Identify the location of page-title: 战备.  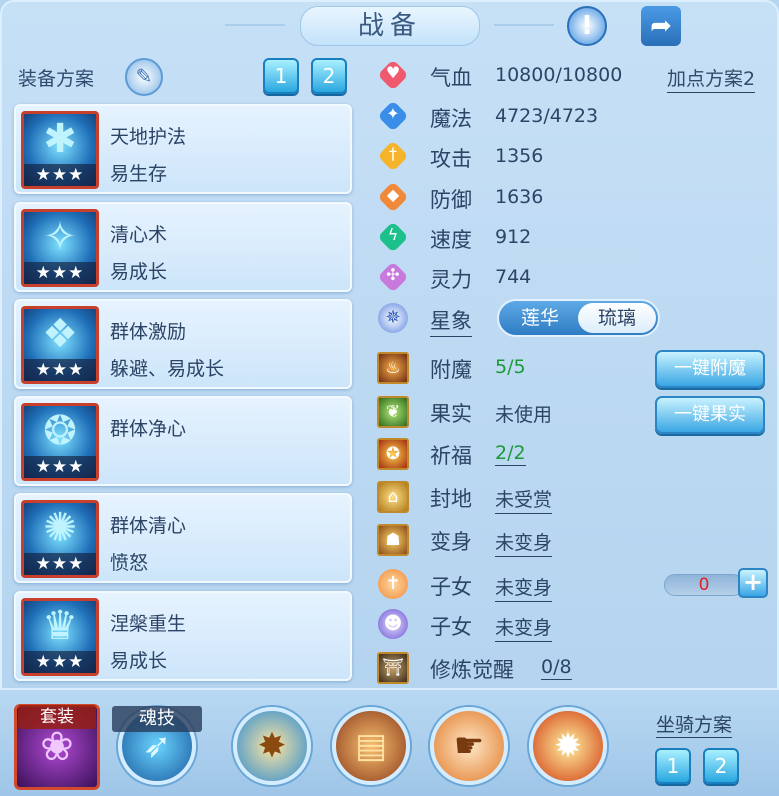
(390, 26).